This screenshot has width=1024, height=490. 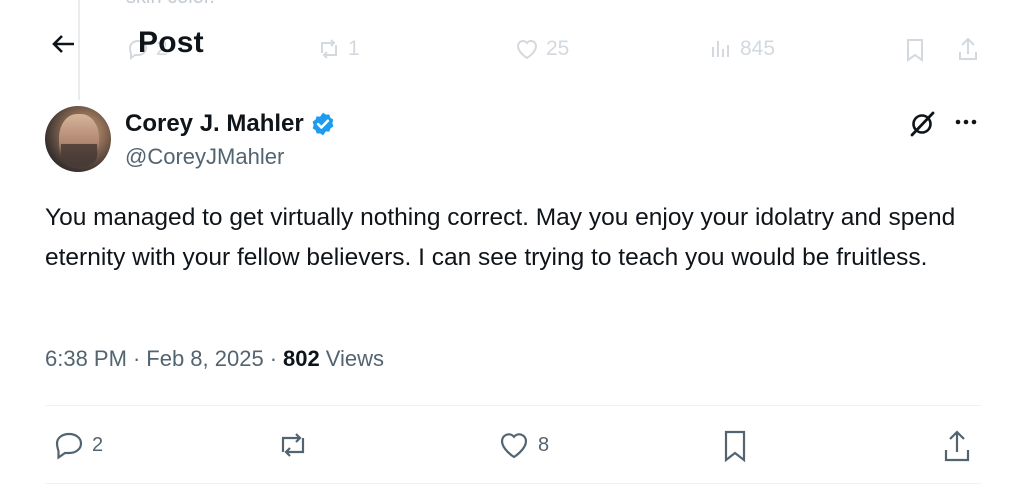 I want to click on views-count: 802, so click(x=301, y=358).